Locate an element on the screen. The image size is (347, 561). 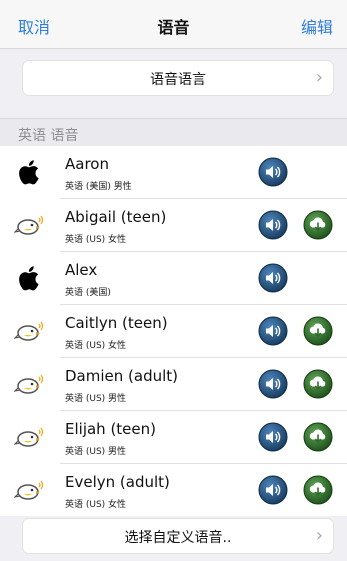
voice-meta: 英语 (美国) is located at coordinates (88, 293).